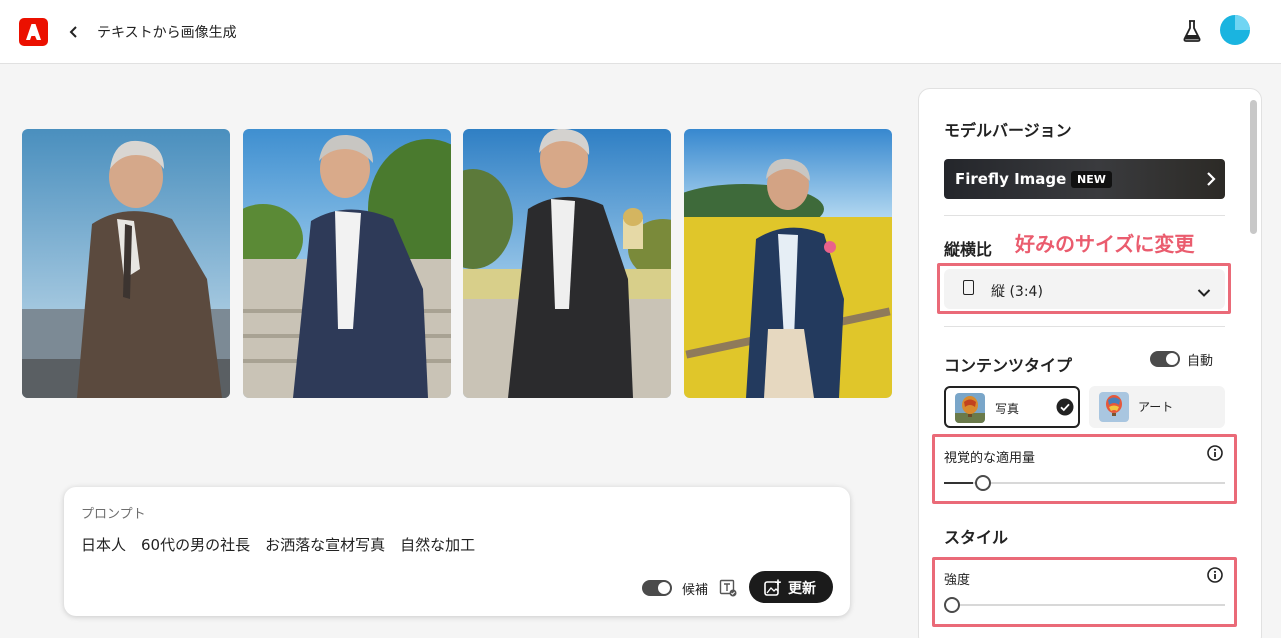 This screenshot has width=1281, height=638. I want to click on prompt-box: プロンプト 日本人 60代の男の社長 お洒落な宣材写真 自然な加工 候補 更新, so click(457, 551).